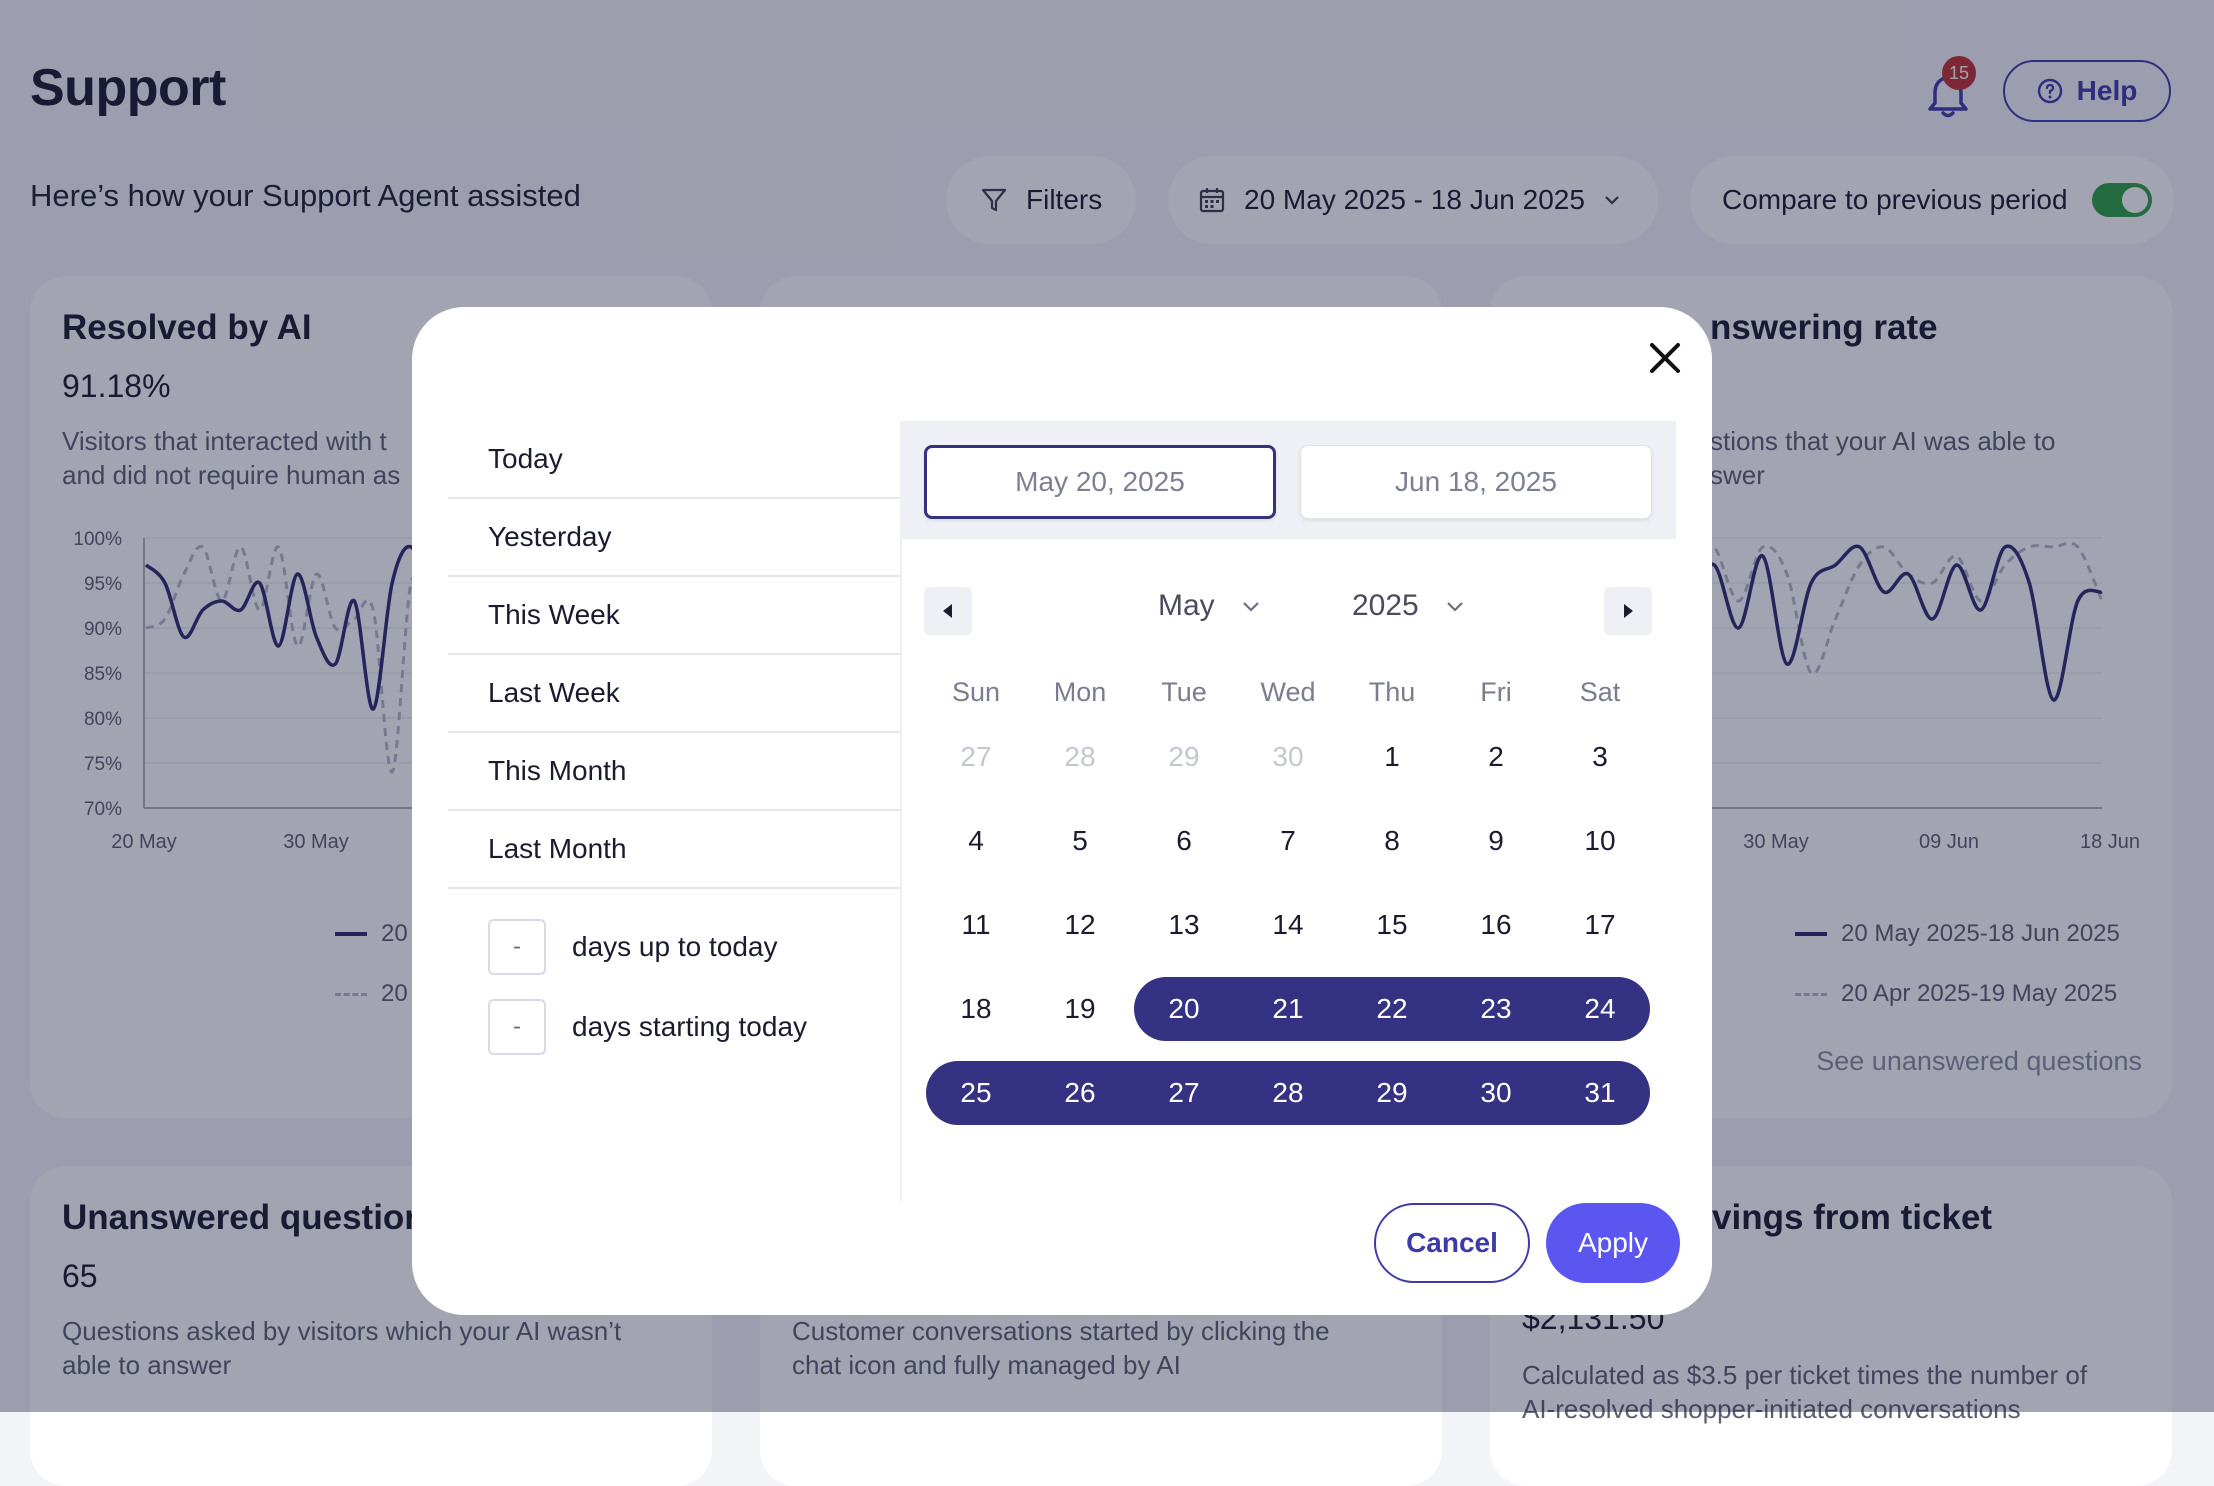  I want to click on calendar-day: 20, so click(1184, 1009).